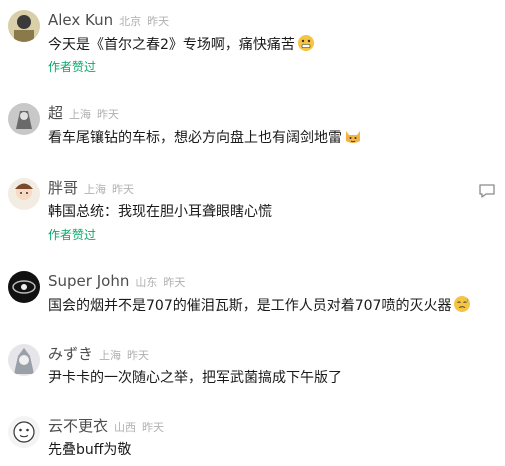  I want to click on comment-meta: Alex Kun 北京 昨天, so click(108, 20).